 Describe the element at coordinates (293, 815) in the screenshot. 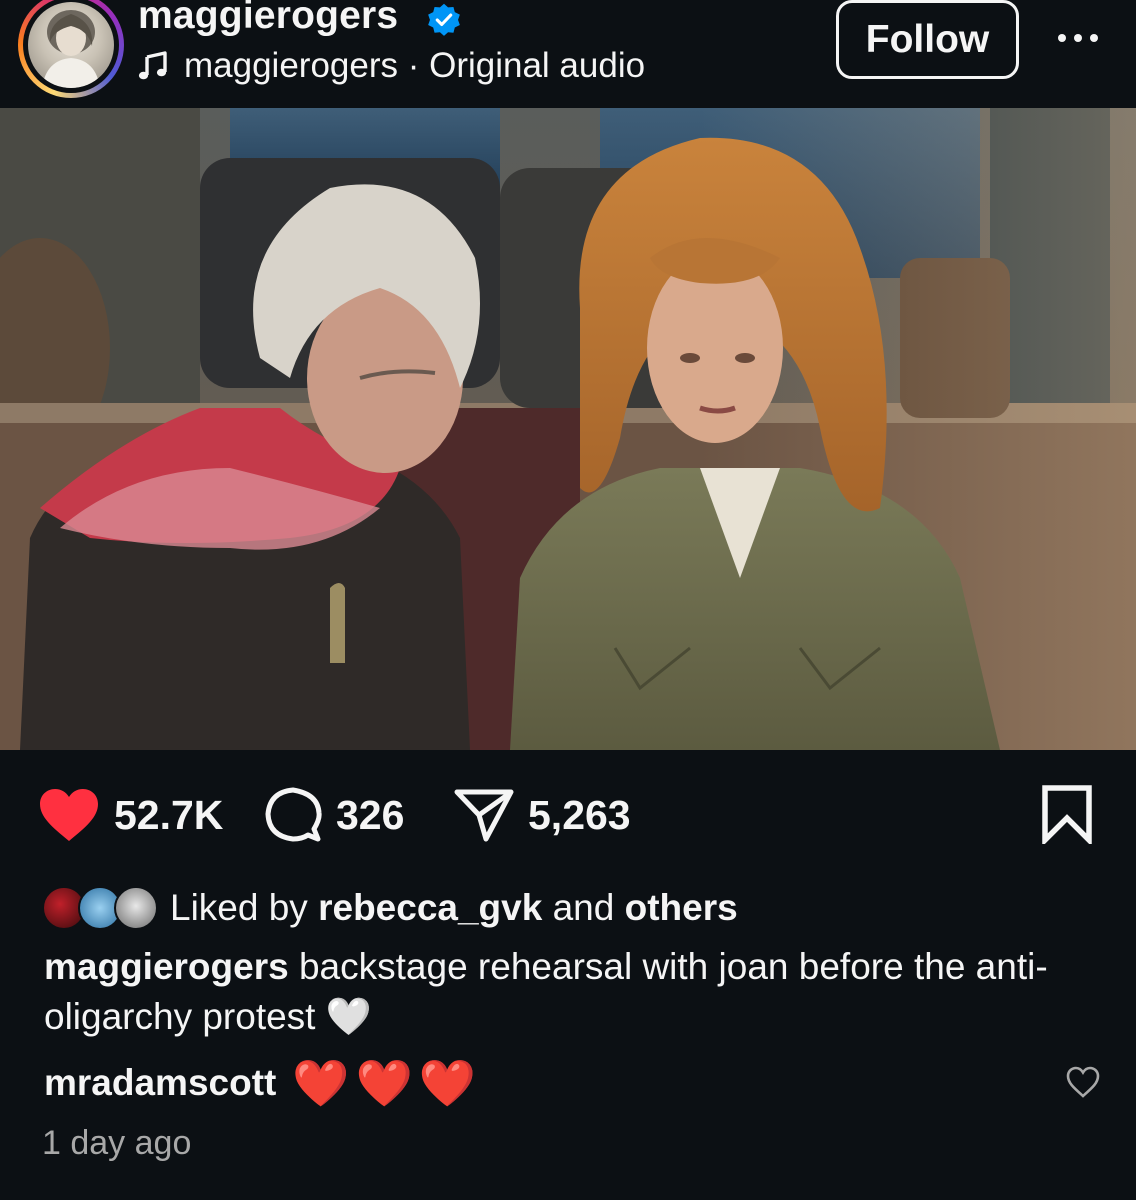

I see `comment-bubble-icon` at that location.